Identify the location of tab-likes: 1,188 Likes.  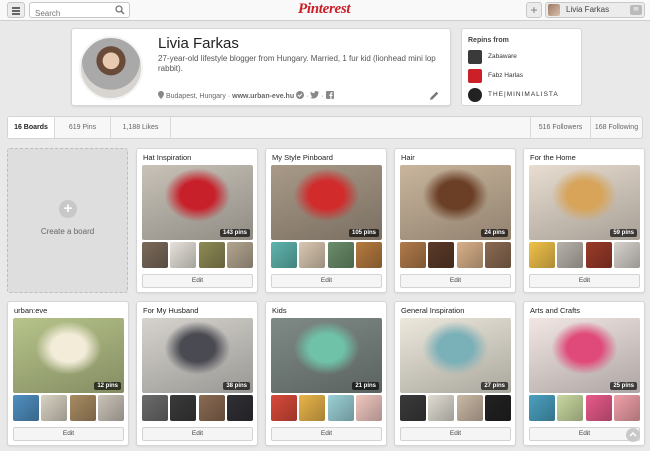
(141, 127).